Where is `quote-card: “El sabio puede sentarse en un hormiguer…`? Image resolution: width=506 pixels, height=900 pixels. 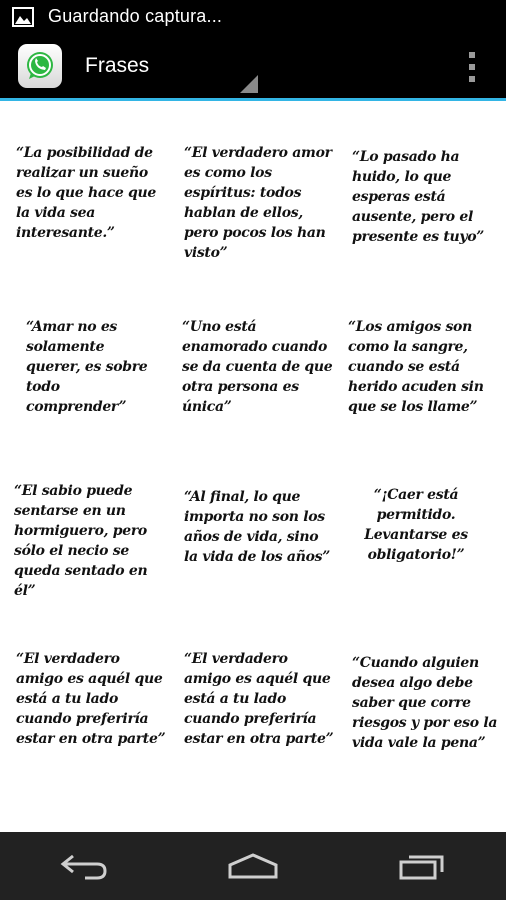
quote-card: “El sabio puede sentarse en un hormiguer… is located at coordinates (90, 563).